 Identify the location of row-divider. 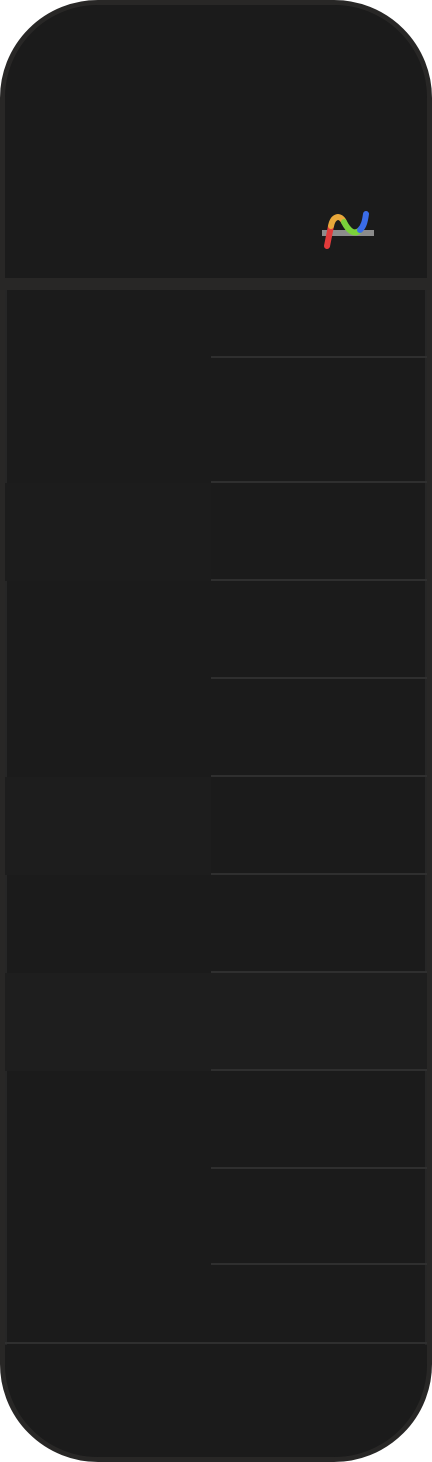
(216, 1343).